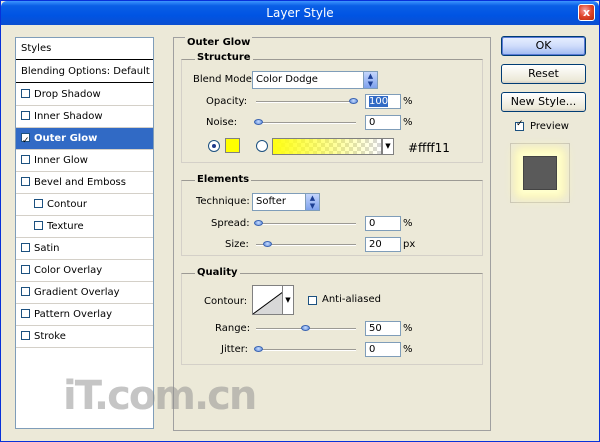 The height and width of the screenshot is (442, 600). What do you see at coordinates (84, 49) in the screenshot?
I see `styles-header: Styles` at bounding box center [84, 49].